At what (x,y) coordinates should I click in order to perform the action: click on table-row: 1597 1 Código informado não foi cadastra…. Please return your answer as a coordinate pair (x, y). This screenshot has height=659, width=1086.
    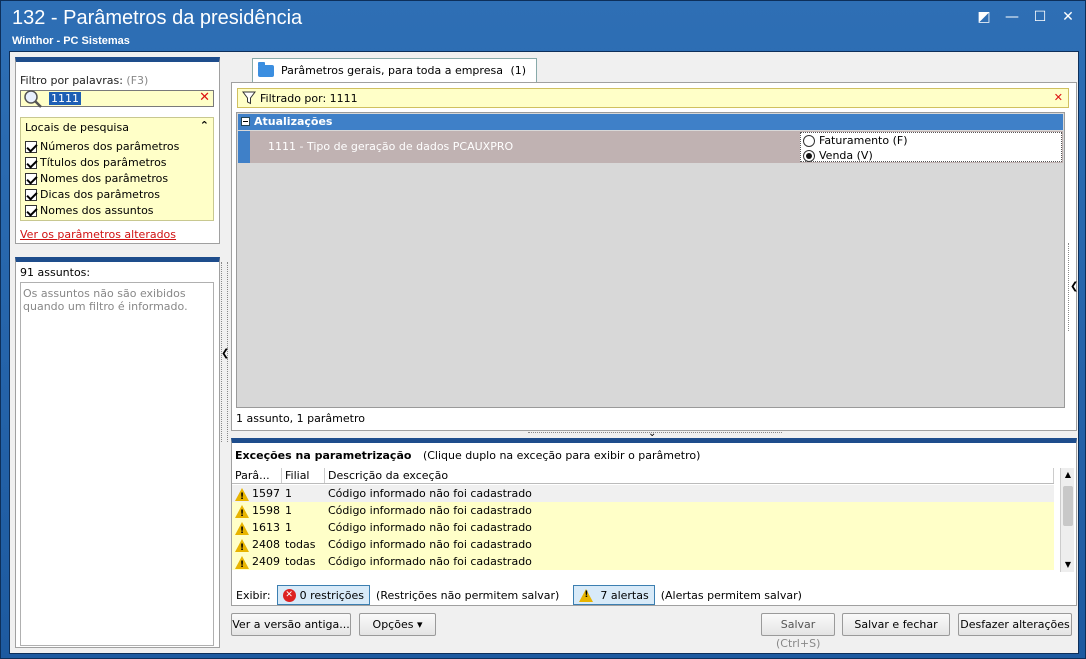
    Looking at the image, I should click on (643, 495).